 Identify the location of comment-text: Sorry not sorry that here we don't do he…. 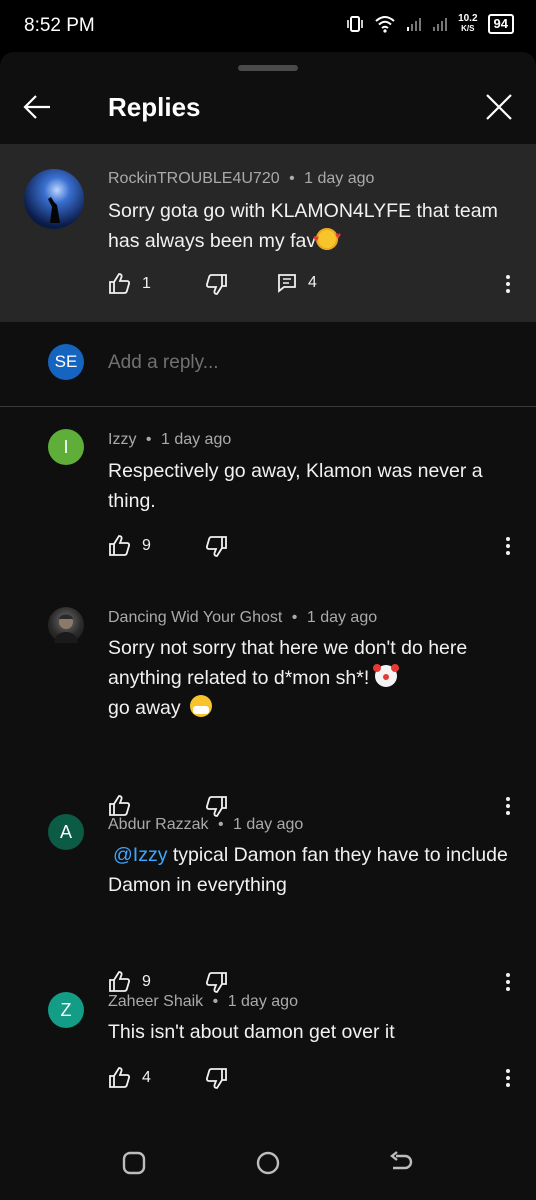
(313, 678).